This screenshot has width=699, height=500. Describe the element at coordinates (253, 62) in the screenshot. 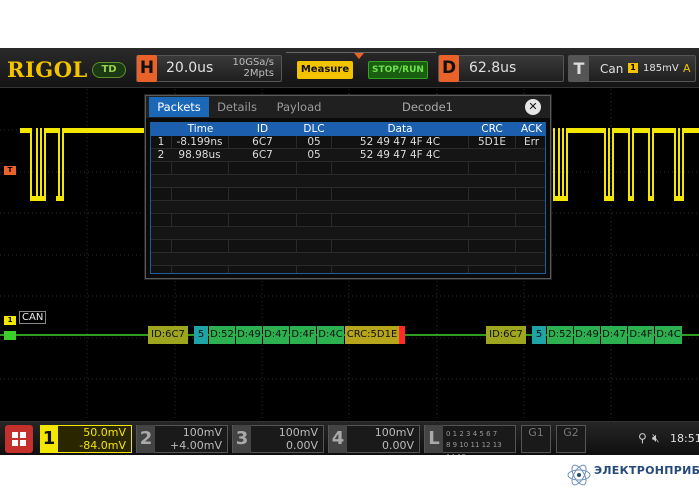

I see `sample-rate: 10GSa/s` at that location.